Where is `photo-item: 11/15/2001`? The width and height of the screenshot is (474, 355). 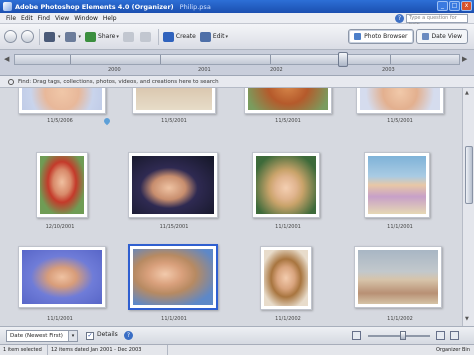 photo-item: 11/15/2001 is located at coordinates (174, 191).